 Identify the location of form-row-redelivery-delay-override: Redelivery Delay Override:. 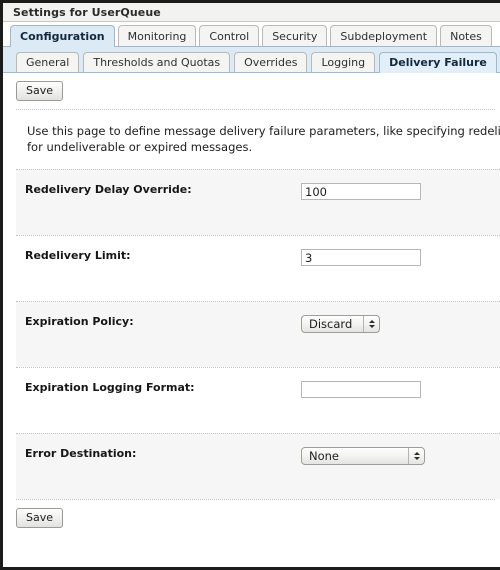
(258, 202).